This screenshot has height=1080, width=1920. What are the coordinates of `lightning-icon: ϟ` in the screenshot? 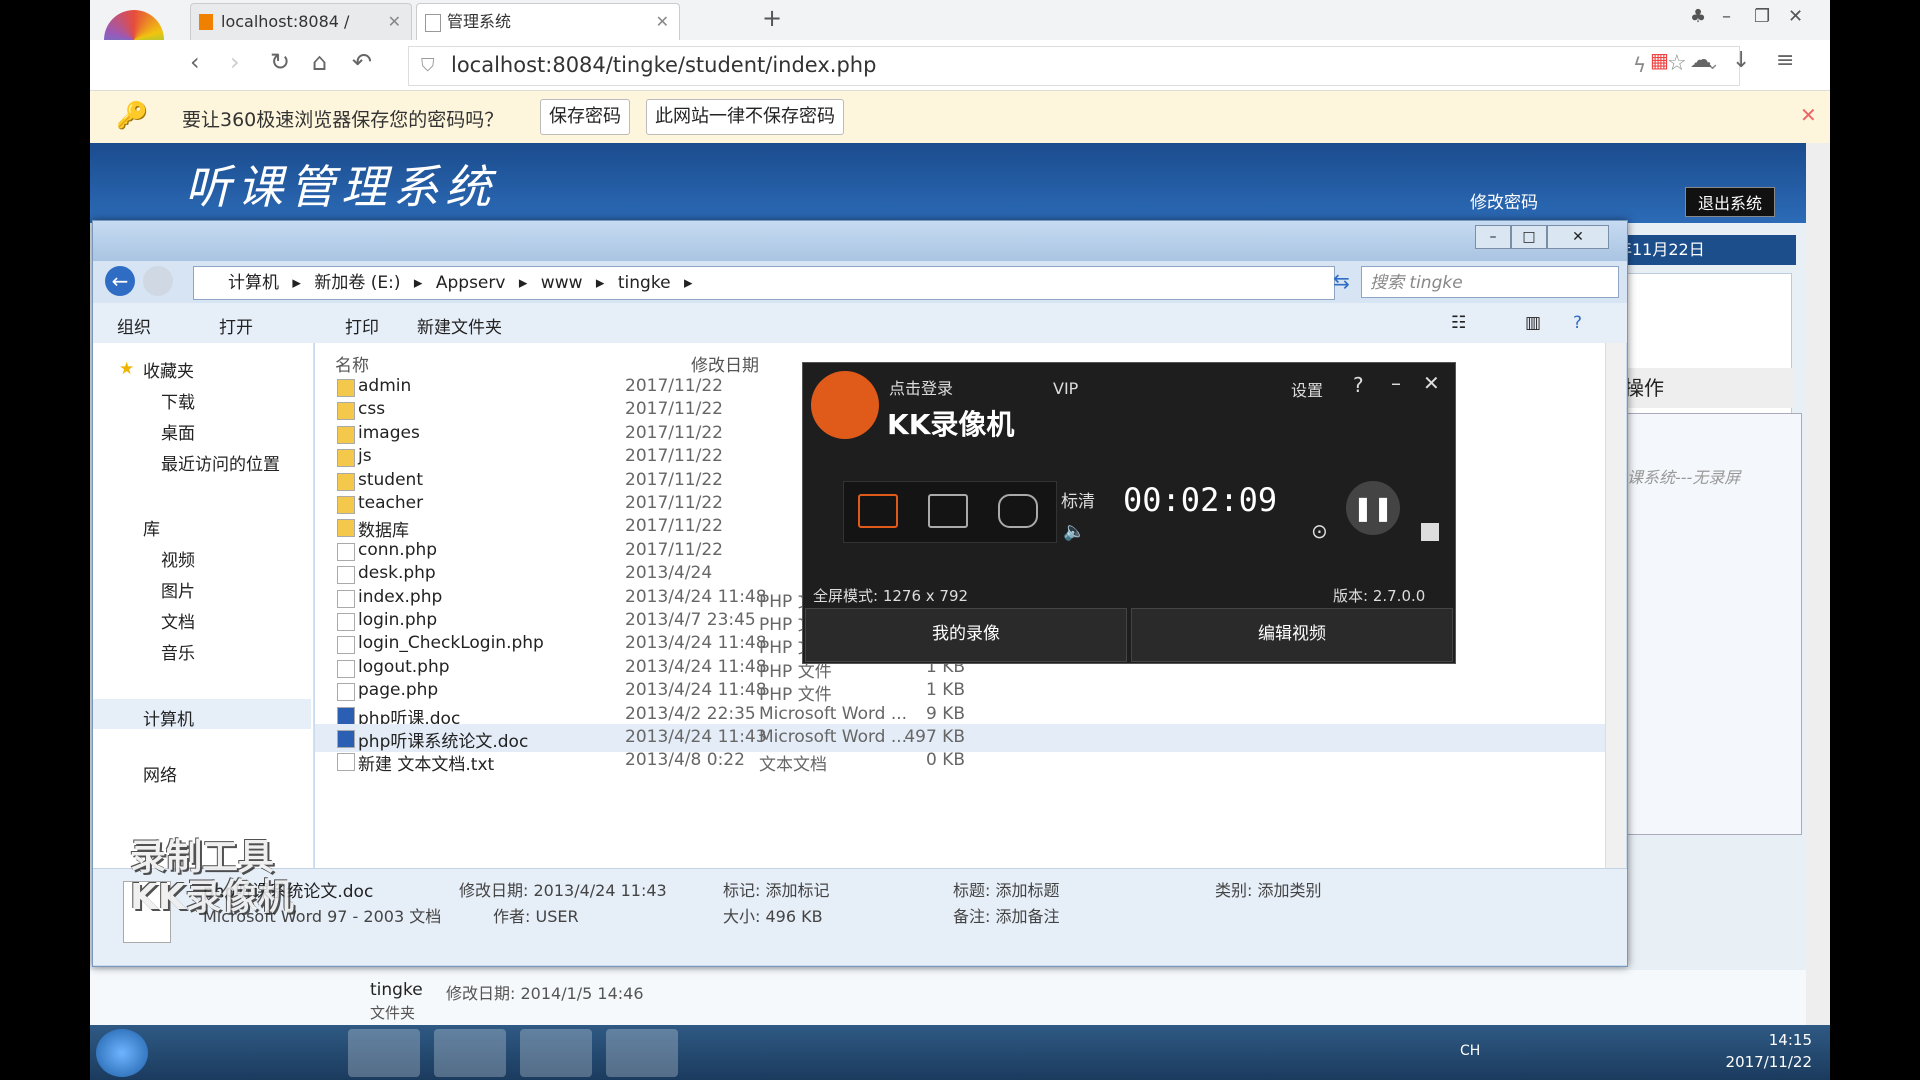 It's located at (1639, 65).